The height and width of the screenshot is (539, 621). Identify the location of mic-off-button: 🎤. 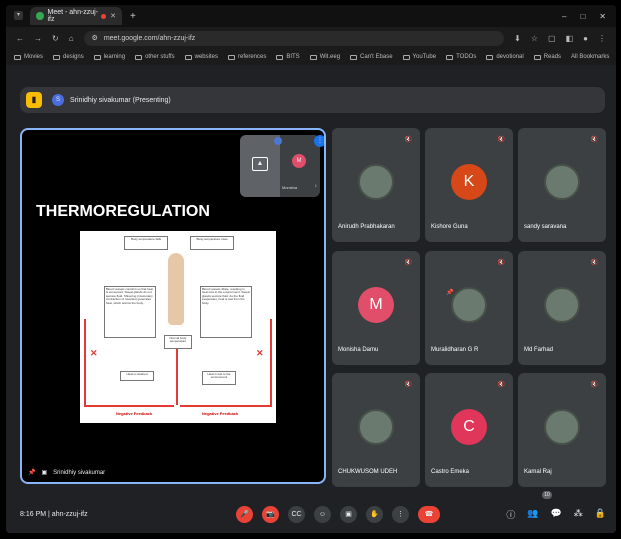
(244, 514).